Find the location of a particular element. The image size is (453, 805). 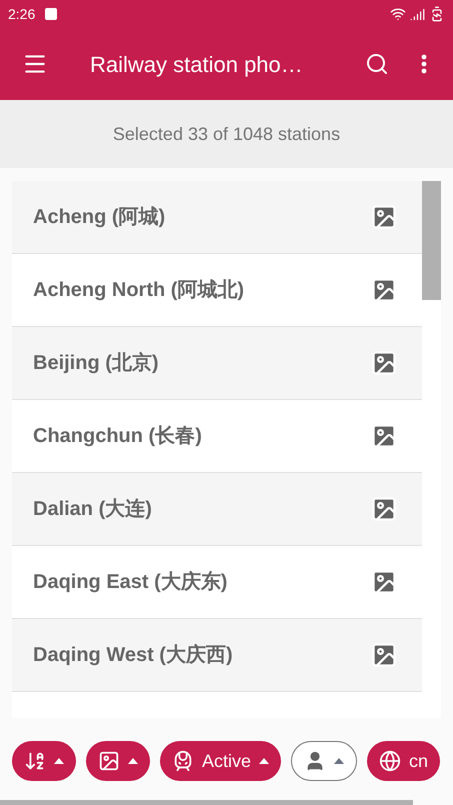

wifi-icon is located at coordinates (398, 14).